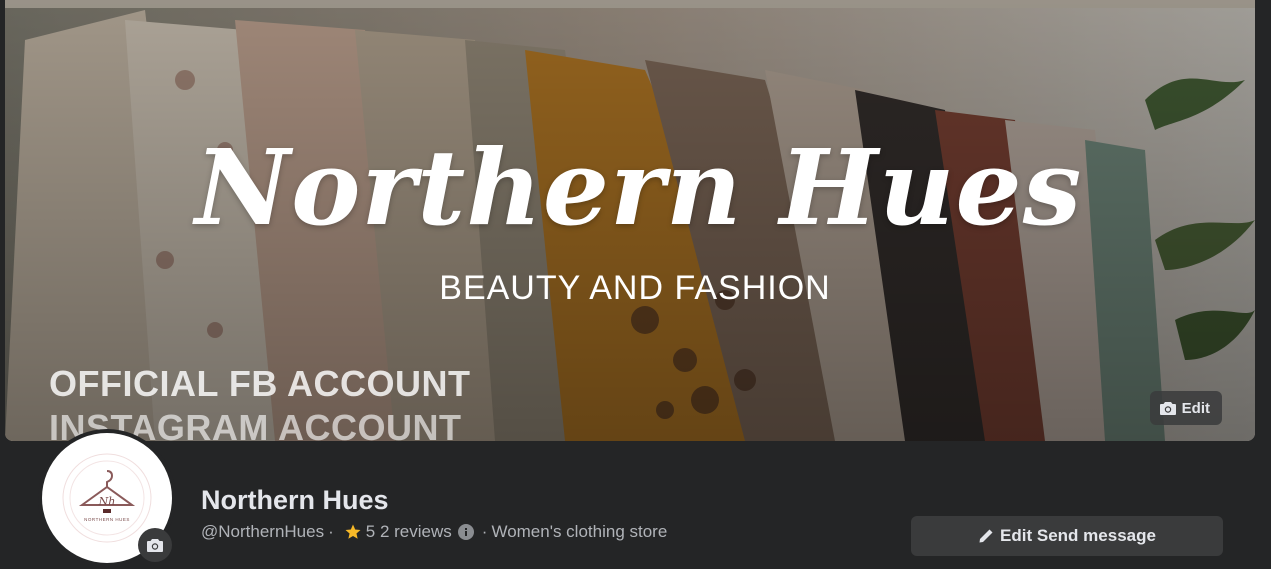  What do you see at coordinates (416, 532) in the screenshot?
I see `reviews-link: 2 reviews` at bounding box center [416, 532].